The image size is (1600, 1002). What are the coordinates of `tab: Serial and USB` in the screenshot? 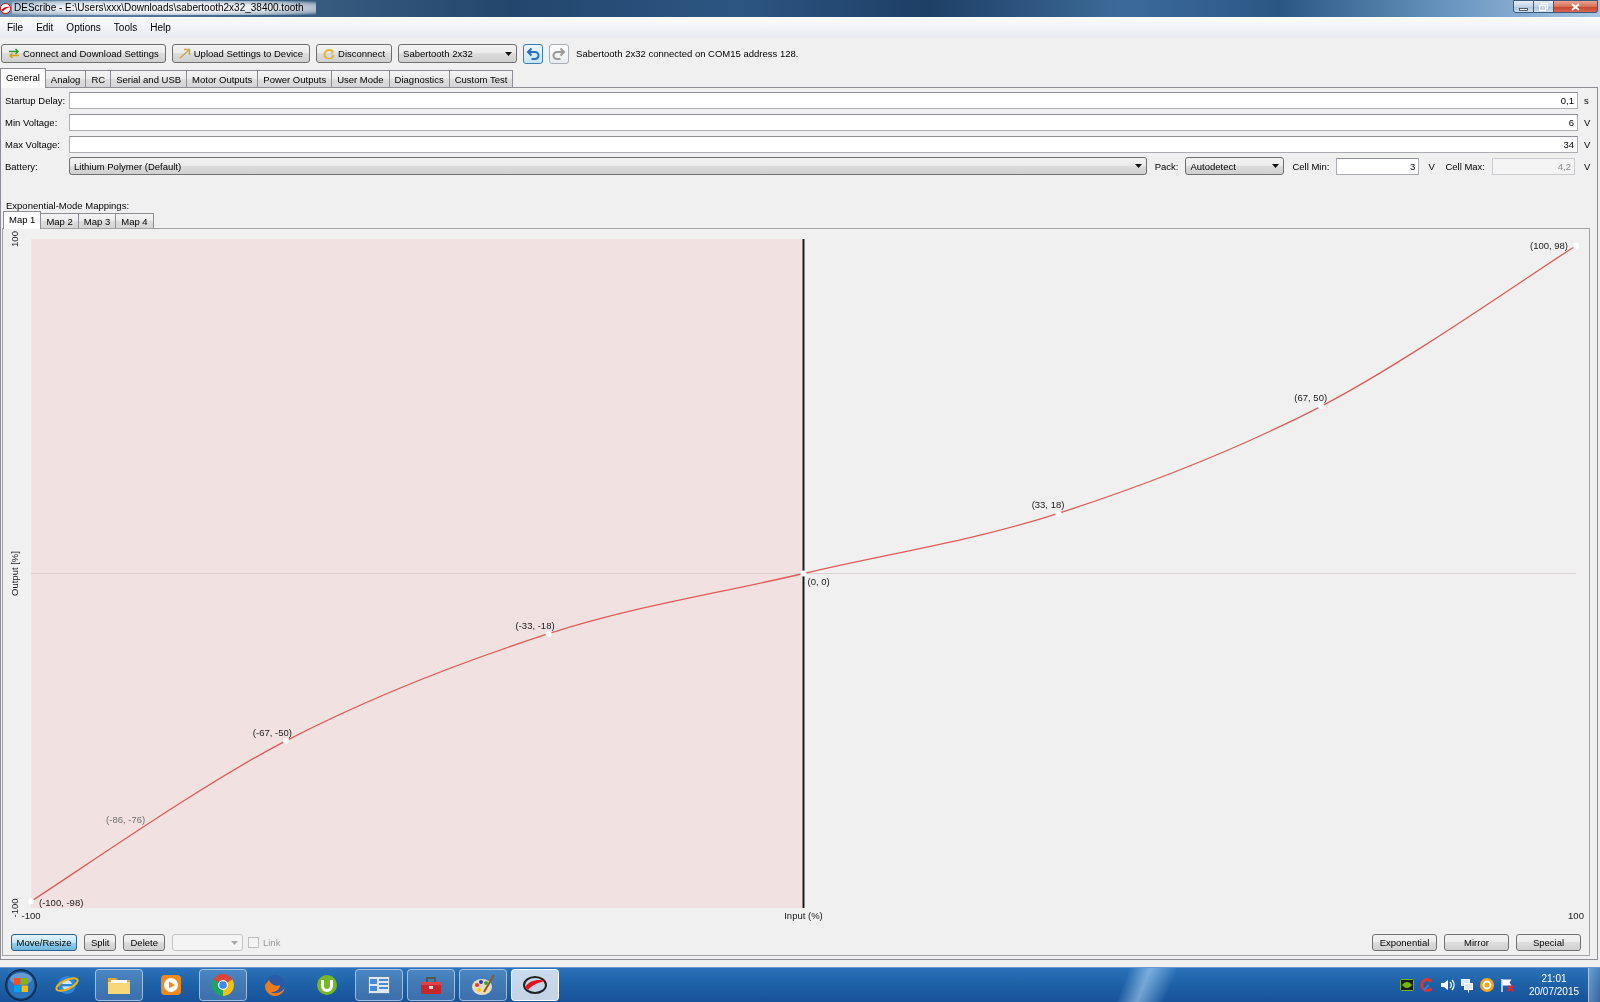 It's located at (149, 78).